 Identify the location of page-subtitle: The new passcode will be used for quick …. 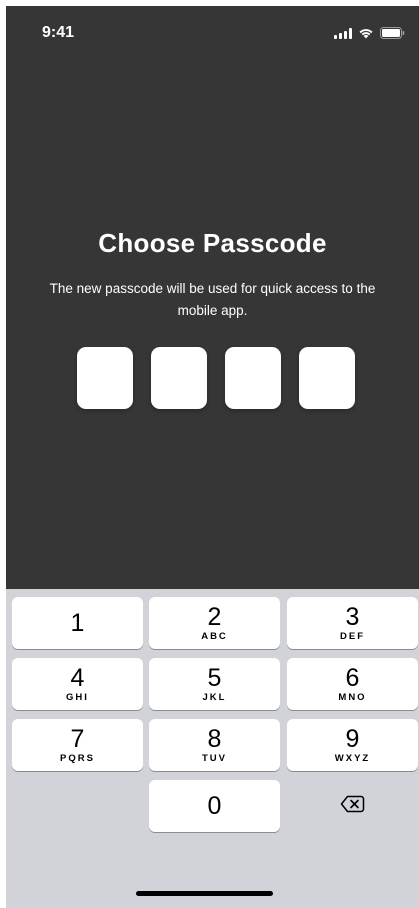
(212, 299).